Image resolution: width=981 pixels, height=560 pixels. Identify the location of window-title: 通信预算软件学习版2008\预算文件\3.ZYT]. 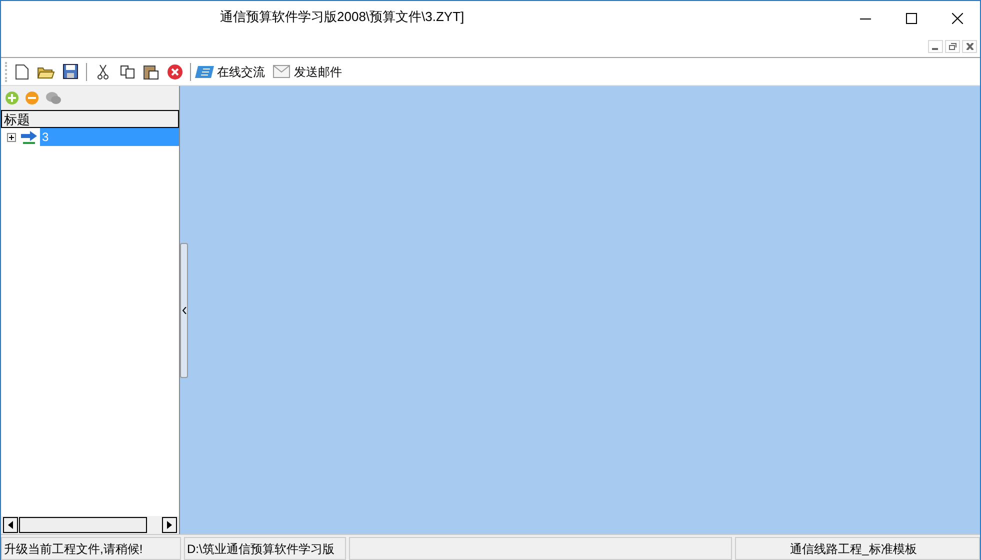
(342, 17).